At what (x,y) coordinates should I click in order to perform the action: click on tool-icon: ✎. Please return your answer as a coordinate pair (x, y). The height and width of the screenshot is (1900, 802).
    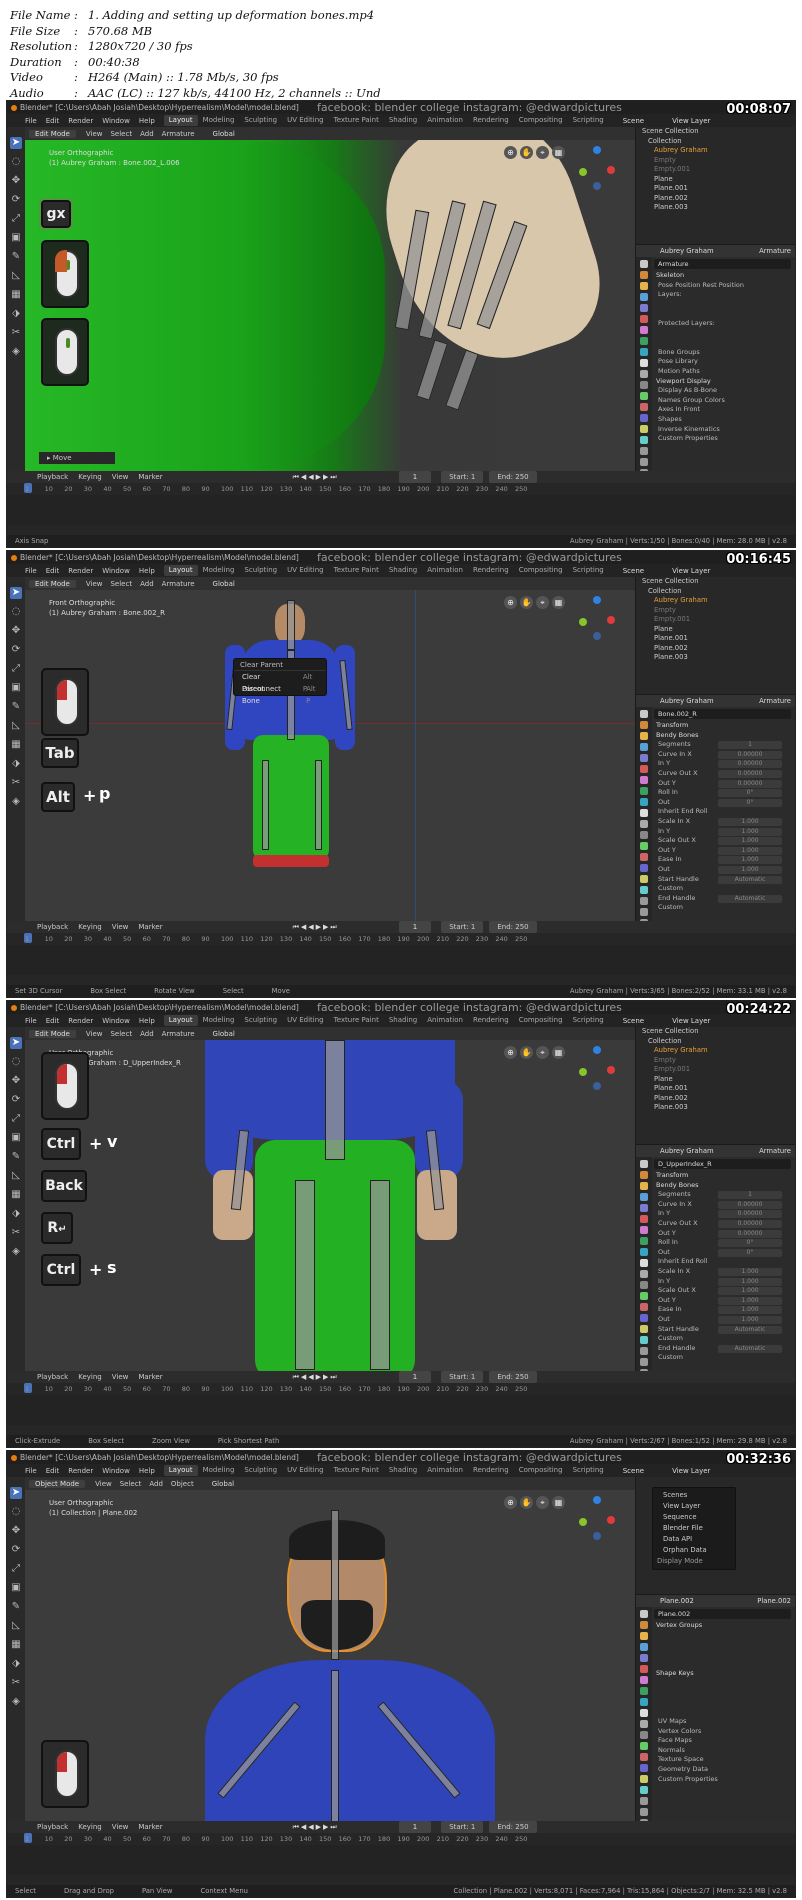
    Looking at the image, I should click on (16, 257).